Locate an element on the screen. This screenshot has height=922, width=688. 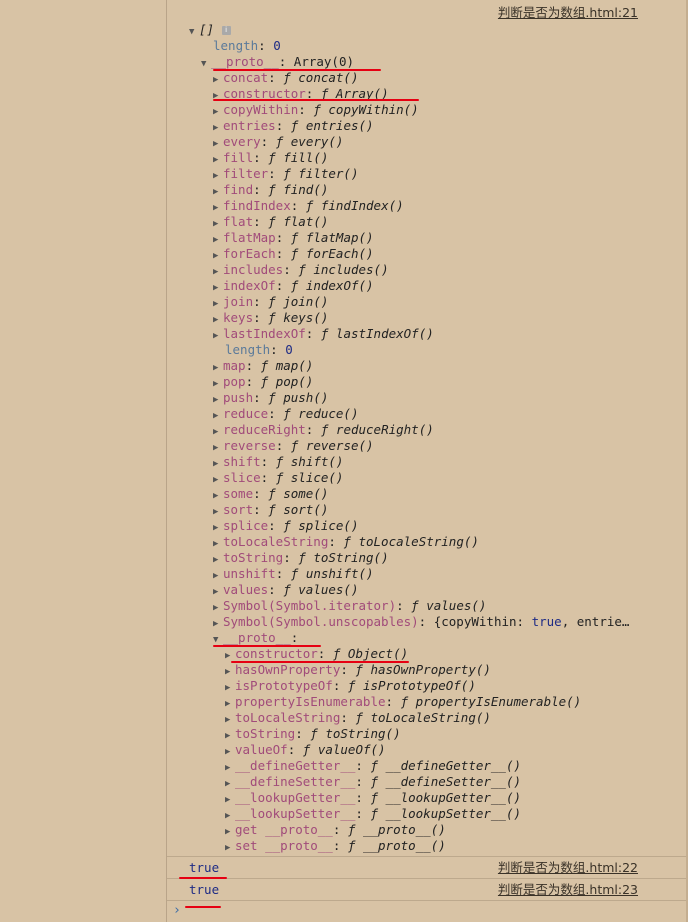
source-link: 判断是否为数组.html:23 is located at coordinates (568, 890).